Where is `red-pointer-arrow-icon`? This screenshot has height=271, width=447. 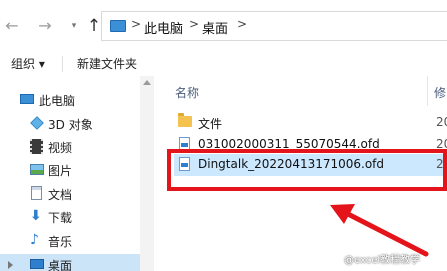 red-pointer-arrow-icon is located at coordinates (379, 230).